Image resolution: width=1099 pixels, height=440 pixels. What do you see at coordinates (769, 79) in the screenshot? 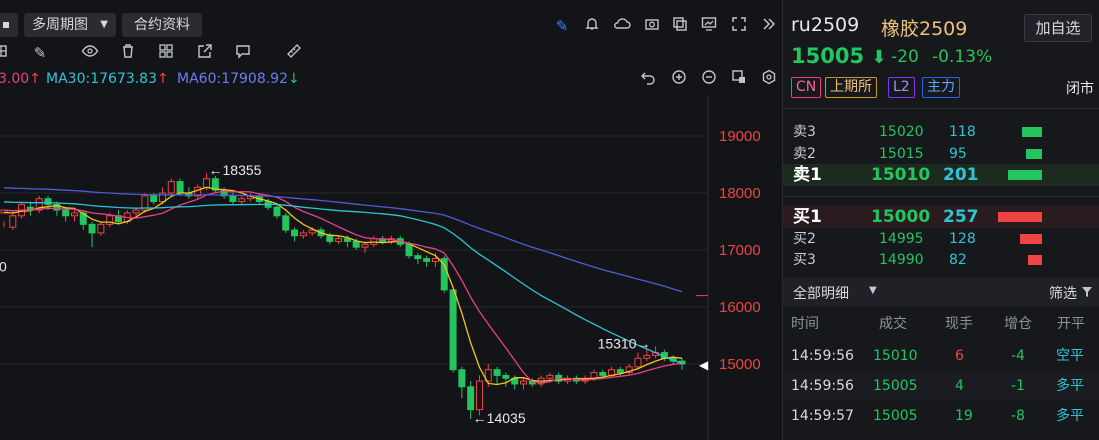
I see `settings-icon` at bounding box center [769, 79].